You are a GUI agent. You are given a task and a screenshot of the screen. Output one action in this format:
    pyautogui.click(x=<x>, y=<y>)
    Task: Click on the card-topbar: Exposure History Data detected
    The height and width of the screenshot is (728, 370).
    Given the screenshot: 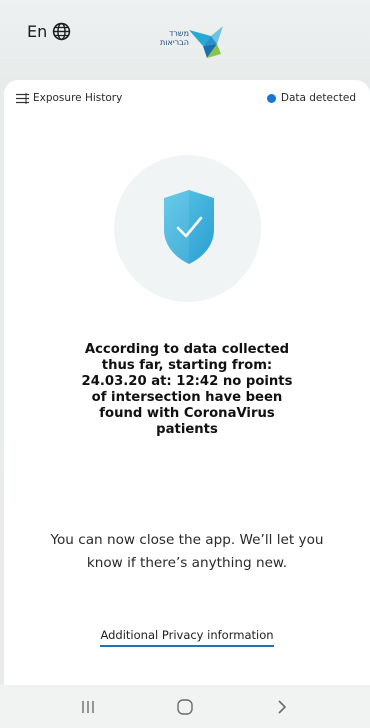 What is the action you would take?
    pyautogui.click(x=187, y=100)
    